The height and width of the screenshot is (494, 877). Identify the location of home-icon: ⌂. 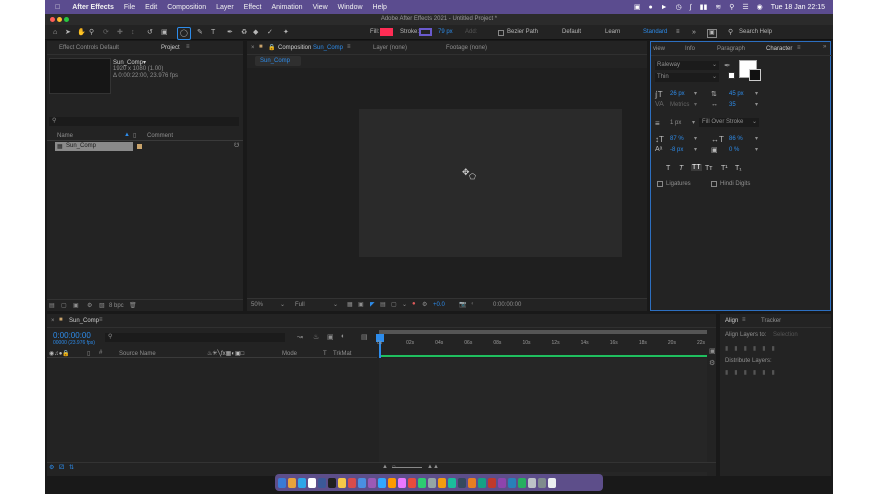
(55, 32).